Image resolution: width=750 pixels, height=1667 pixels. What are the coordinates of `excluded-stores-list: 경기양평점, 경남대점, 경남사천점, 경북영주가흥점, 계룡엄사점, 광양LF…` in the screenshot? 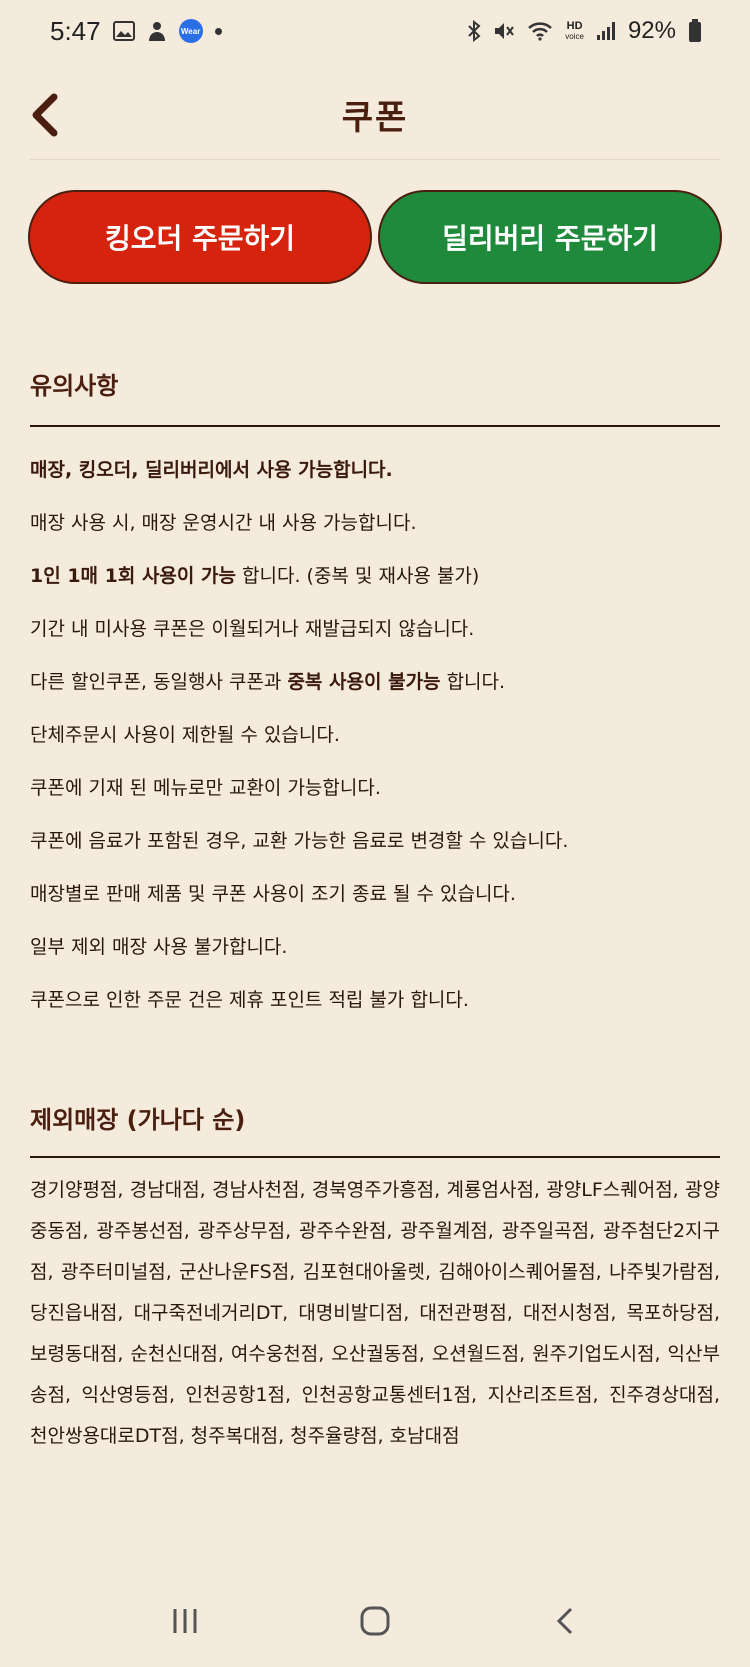 It's located at (375, 1313).